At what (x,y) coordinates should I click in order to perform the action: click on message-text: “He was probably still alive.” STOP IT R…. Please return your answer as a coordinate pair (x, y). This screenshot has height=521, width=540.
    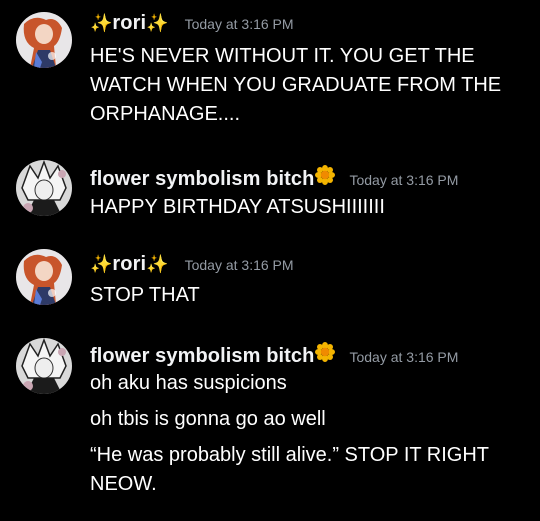
    Looking at the image, I should click on (289, 469).